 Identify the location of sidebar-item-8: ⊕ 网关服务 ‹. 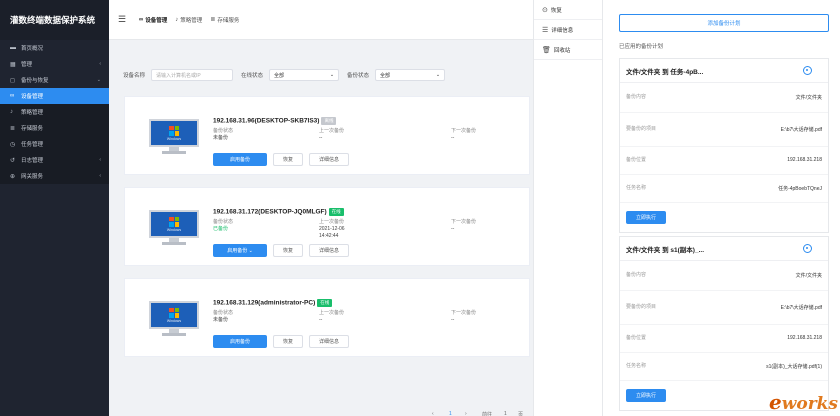
(54, 176).